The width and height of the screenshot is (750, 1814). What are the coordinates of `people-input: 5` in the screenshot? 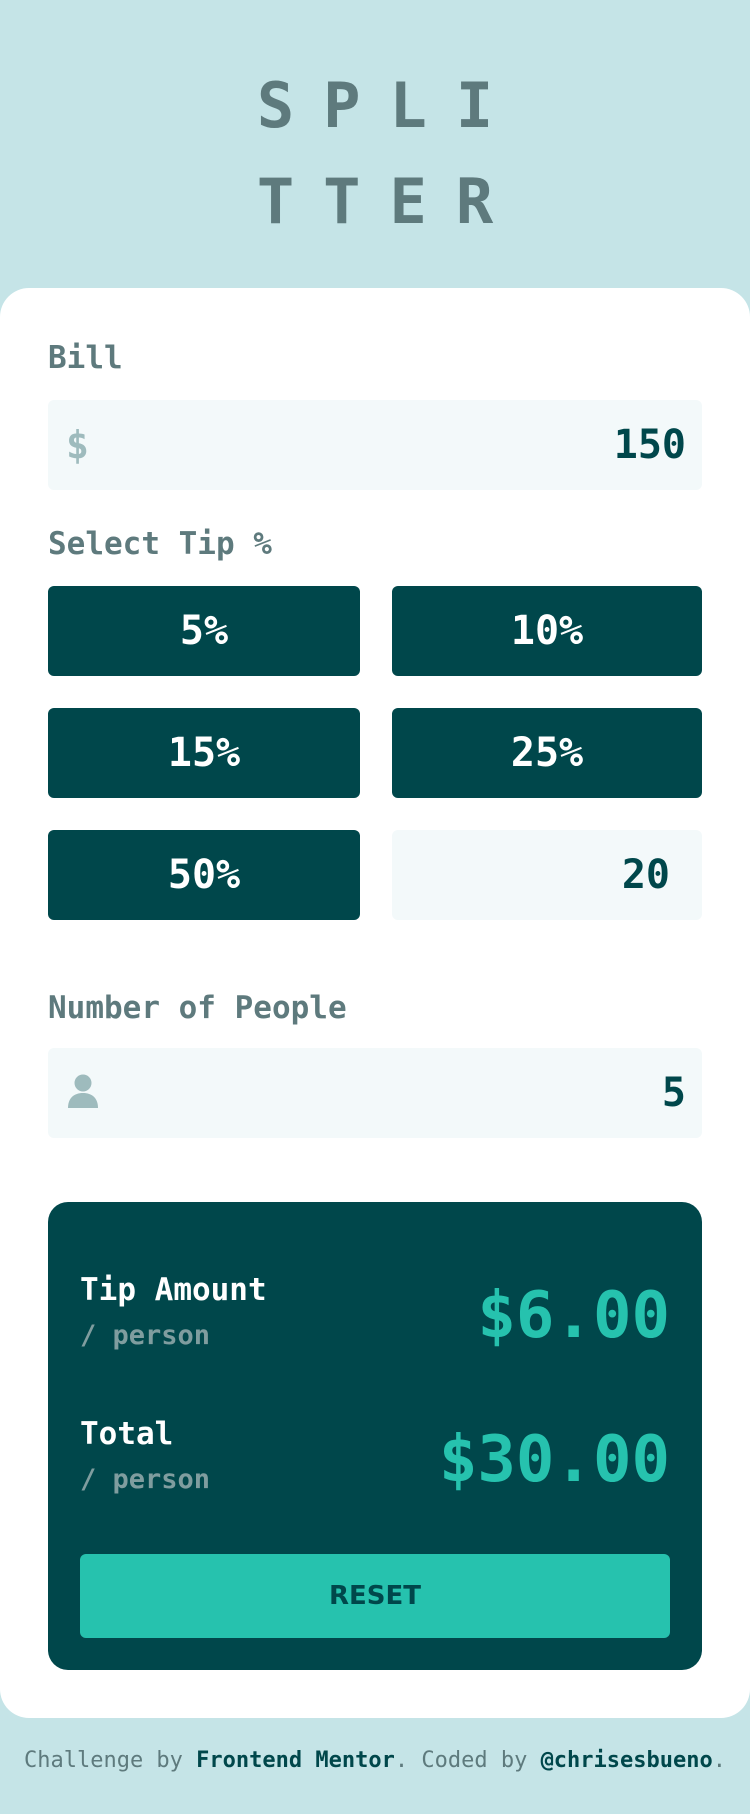 It's located at (375, 1093).